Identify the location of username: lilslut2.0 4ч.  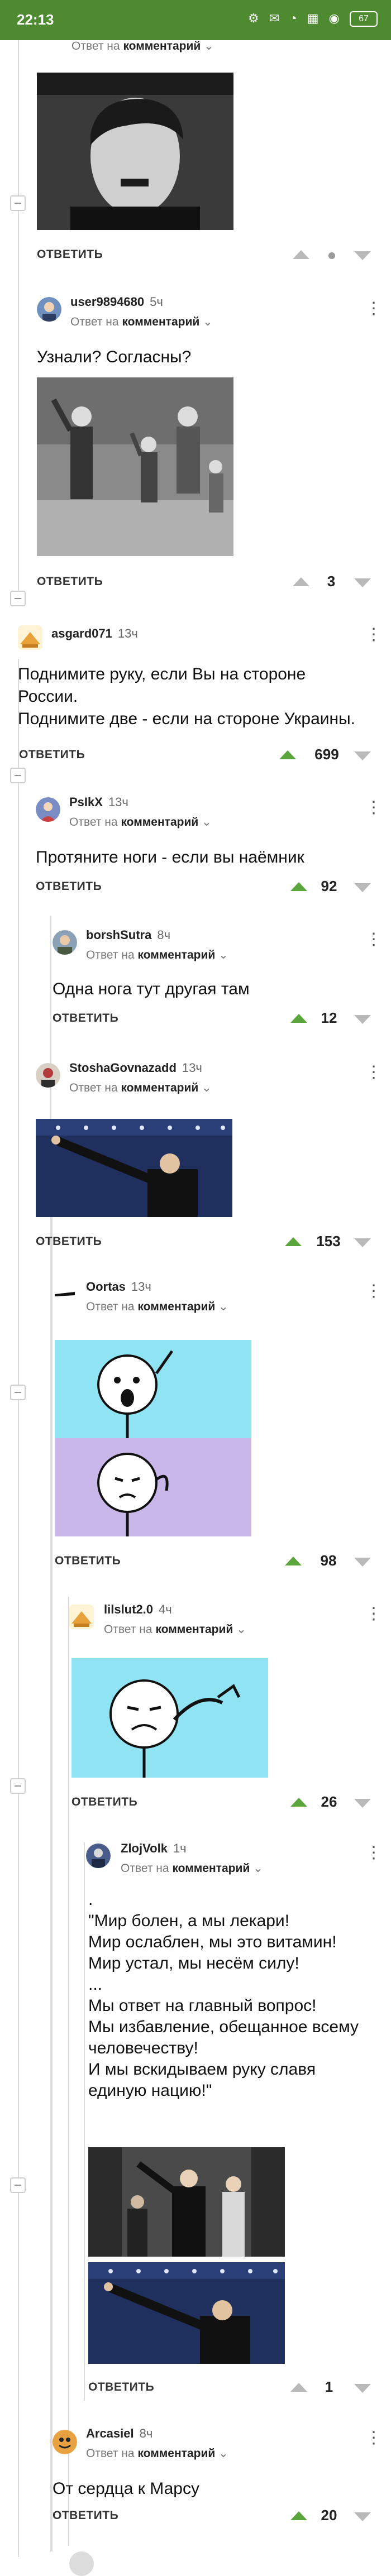
(138, 1609).